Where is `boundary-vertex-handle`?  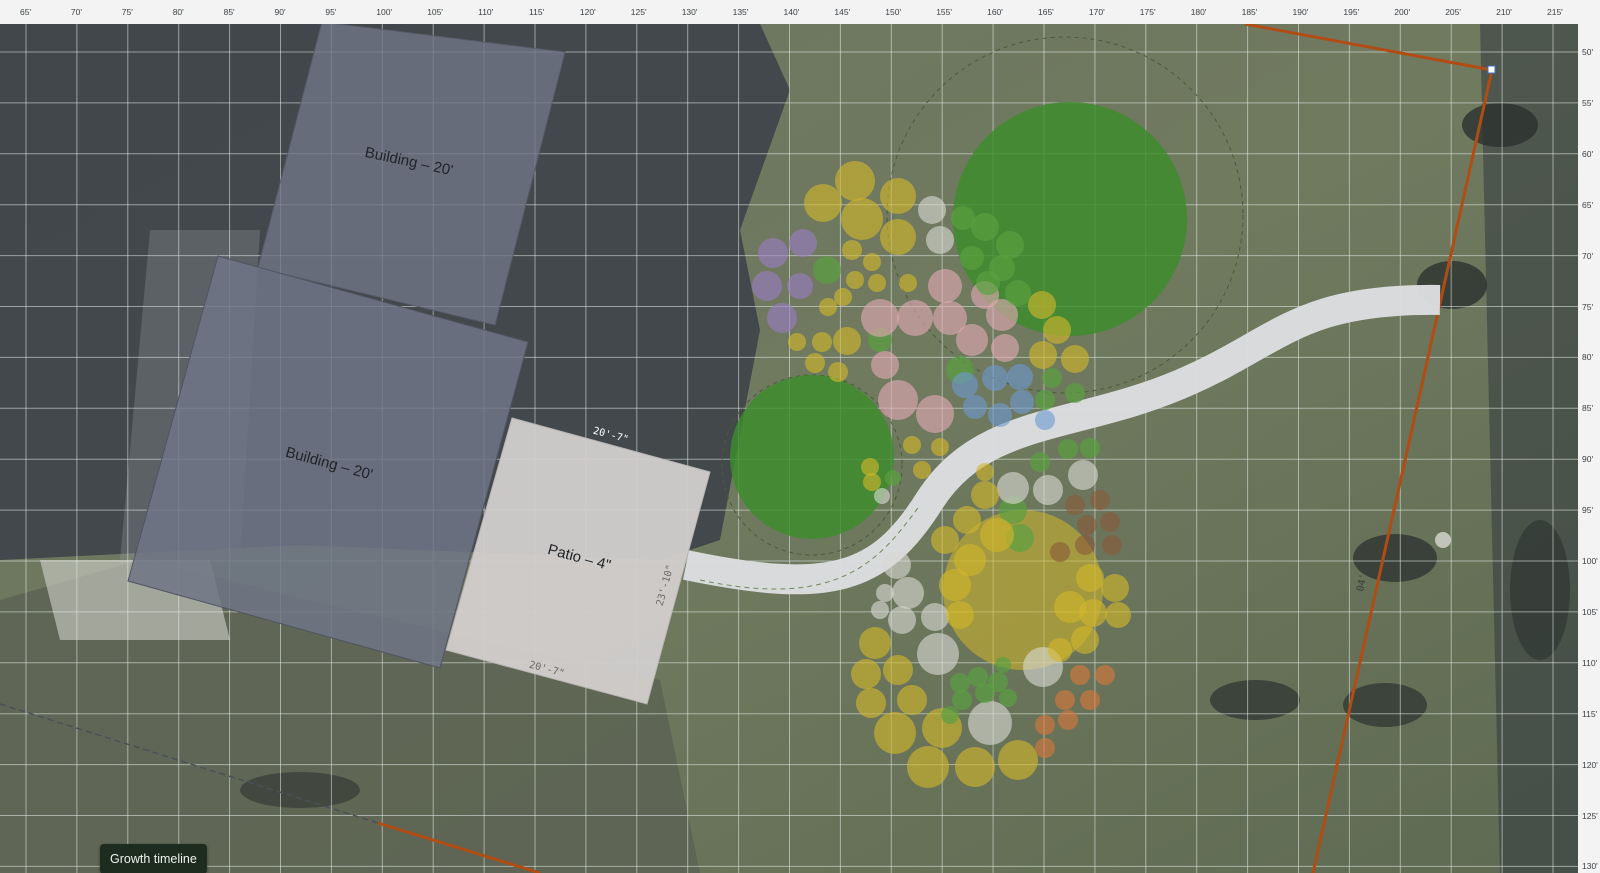
boundary-vertex-handle is located at coordinates (1491, 69).